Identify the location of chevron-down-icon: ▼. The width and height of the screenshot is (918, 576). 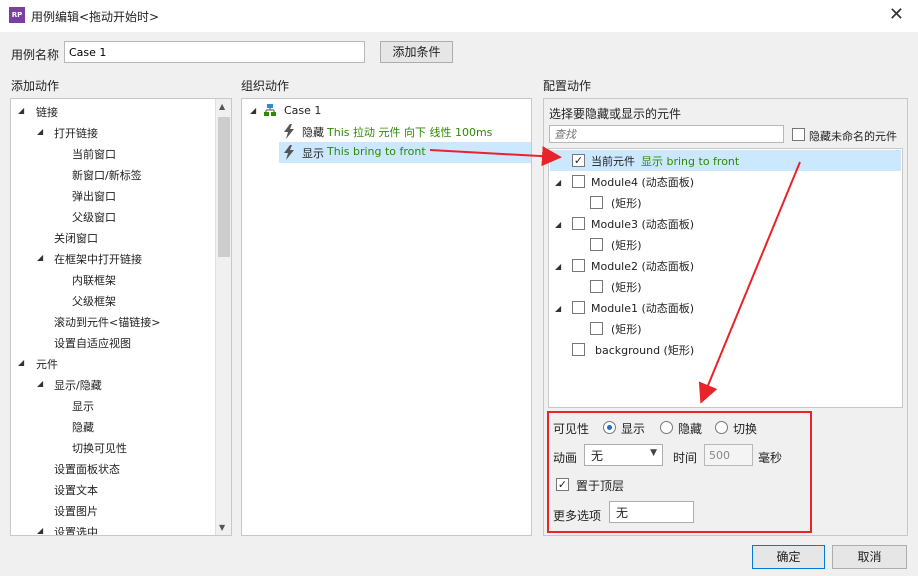
(653, 453).